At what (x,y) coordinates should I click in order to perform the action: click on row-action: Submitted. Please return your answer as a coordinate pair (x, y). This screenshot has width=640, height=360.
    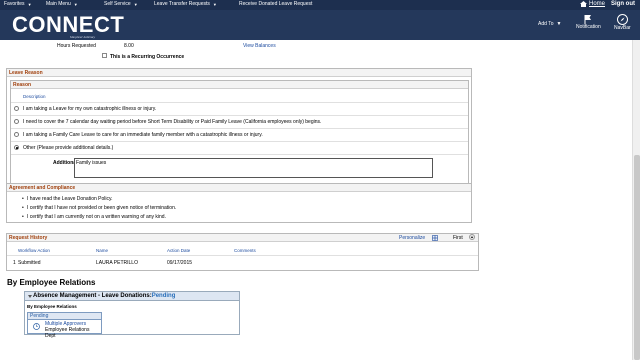
    Looking at the image, I should click on (29, 263).